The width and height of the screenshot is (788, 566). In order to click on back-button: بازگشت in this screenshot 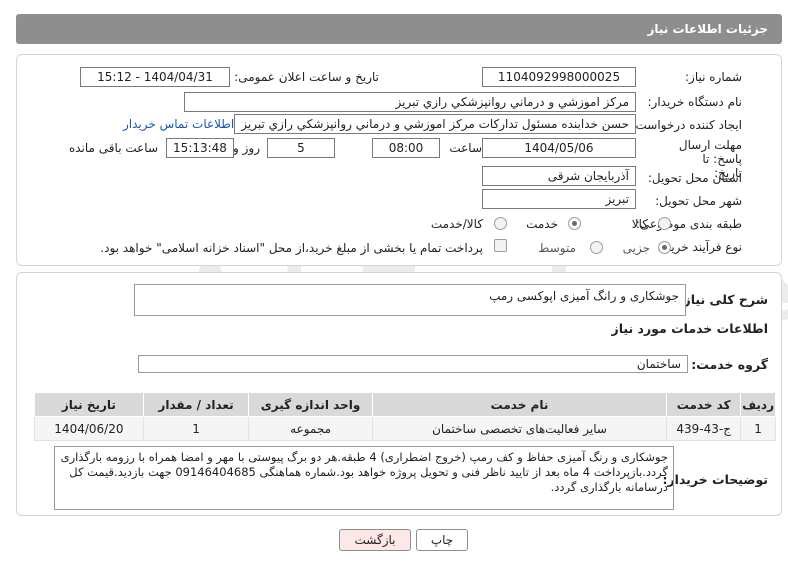, I will do `click(375, 540)`.